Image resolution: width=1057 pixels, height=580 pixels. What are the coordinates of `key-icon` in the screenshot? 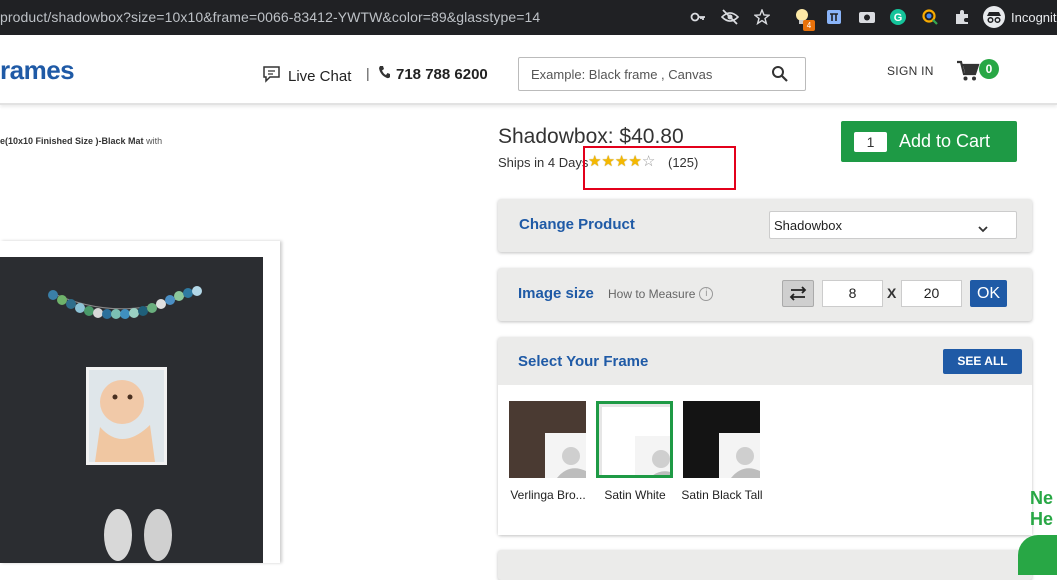 It's located at (698, 17).